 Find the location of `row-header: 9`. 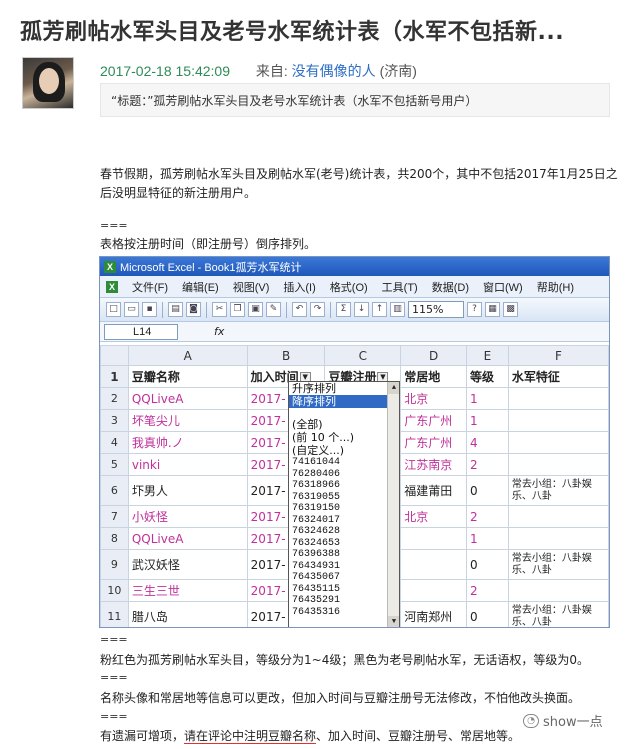

row-header: 9 is located at coordinates (114, 564).